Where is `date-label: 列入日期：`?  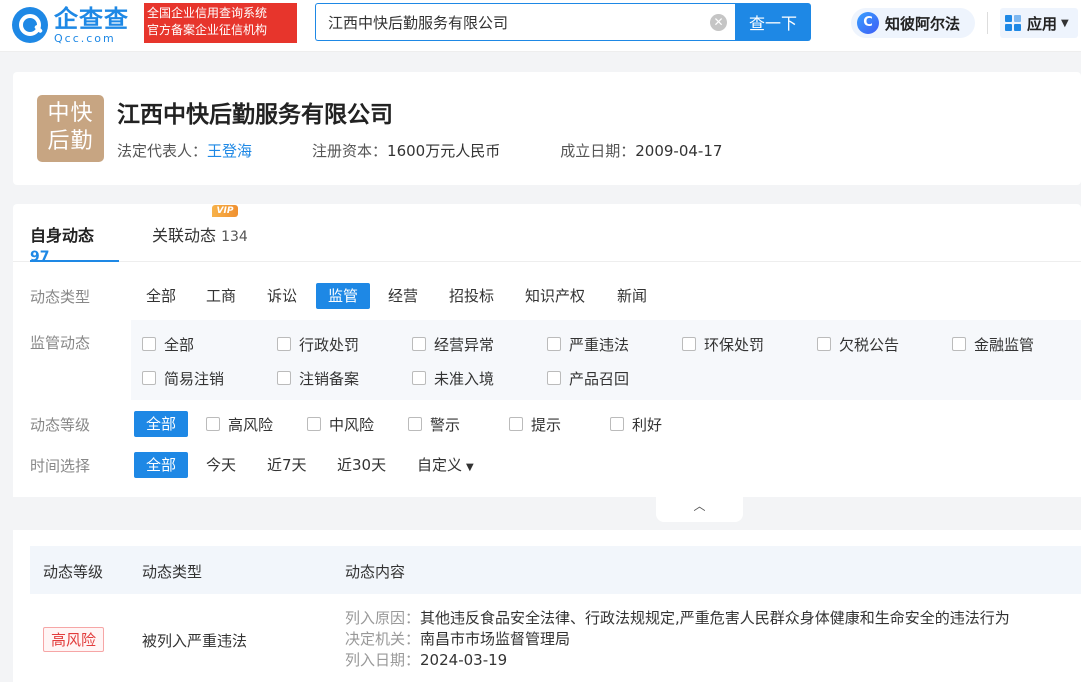 date-label: 列入日期： is located at coordinates (383, 660).